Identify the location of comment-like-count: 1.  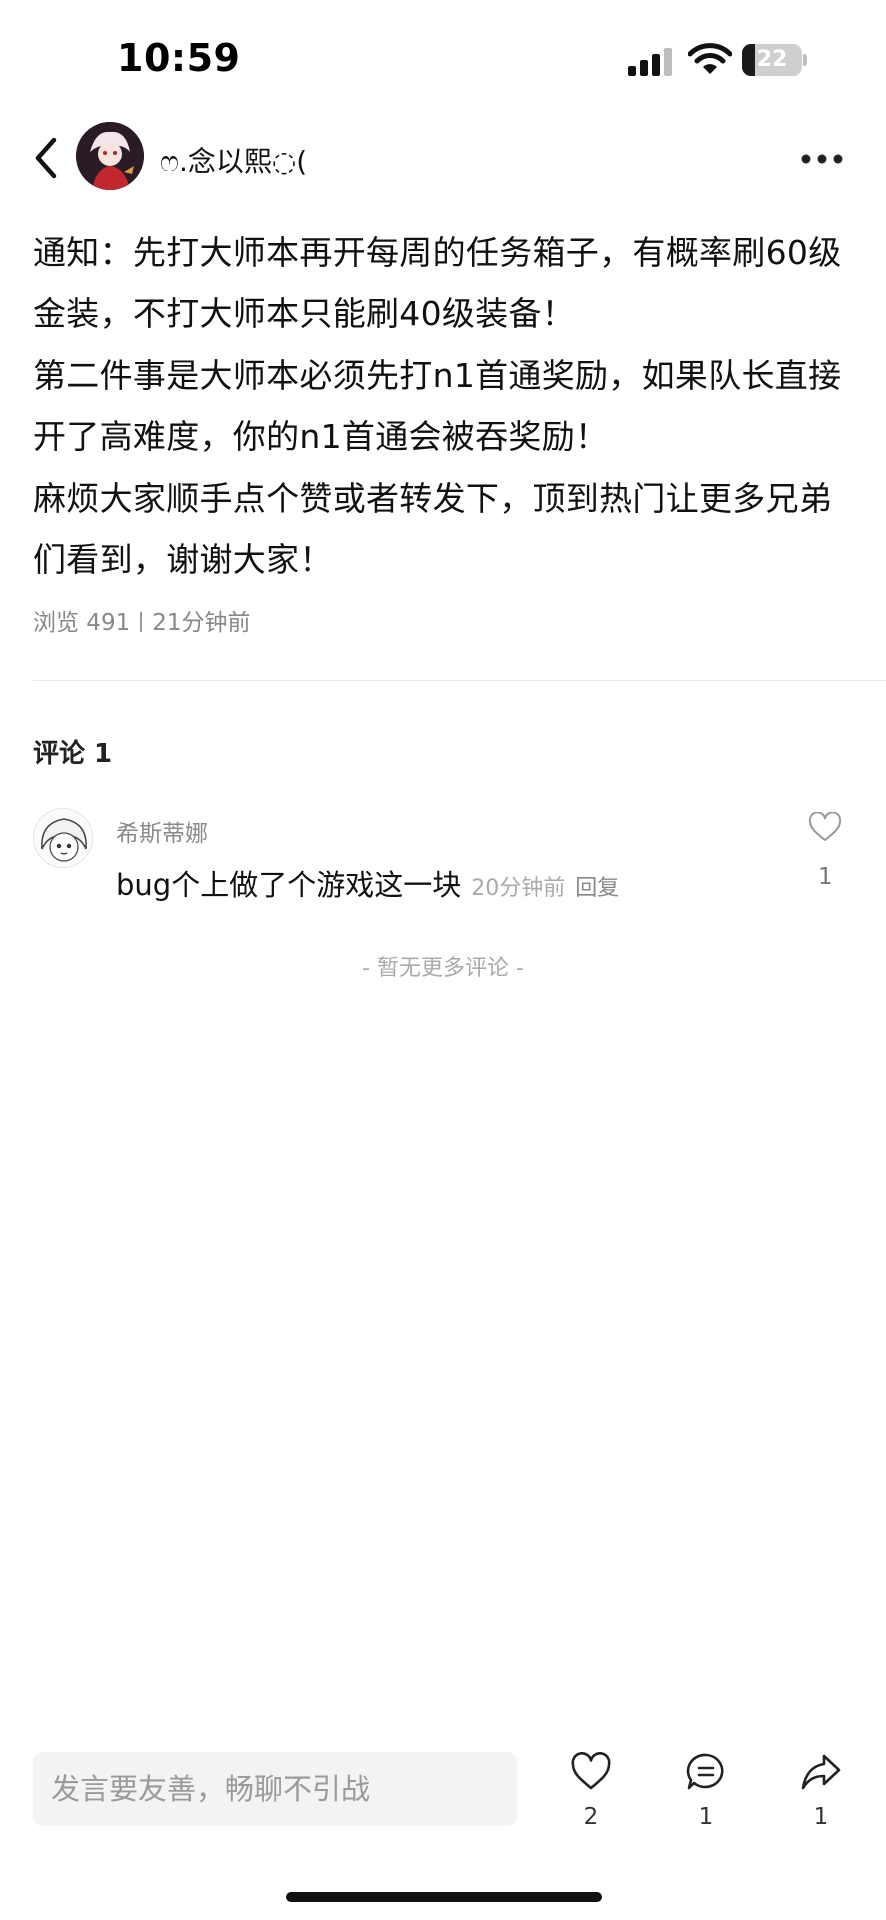
(825, 877).